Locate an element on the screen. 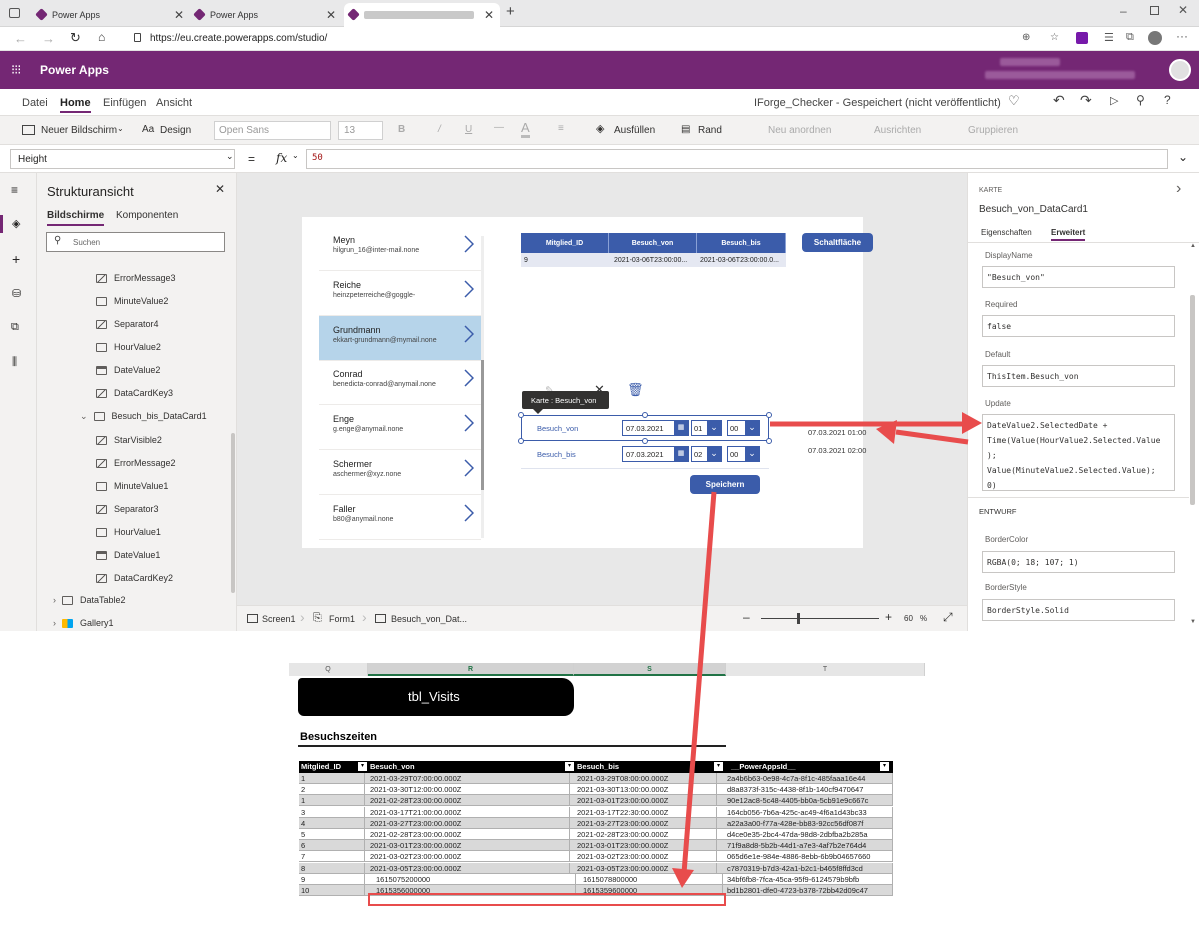 The width and height of the screenshot is (1199, 926). arrow-to-excel is located at coordinates (694, 689).